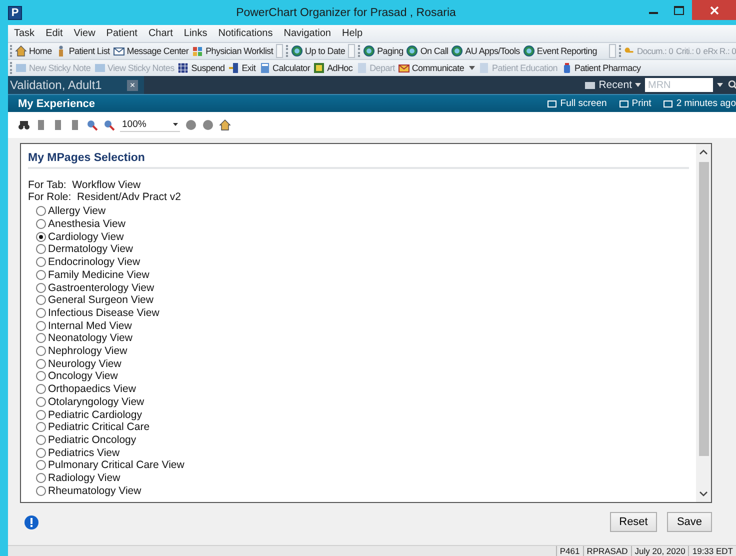  Describe the element at coordinates (427, 51) in the screenshot. I see `toolbar-button: On Call` at that location.